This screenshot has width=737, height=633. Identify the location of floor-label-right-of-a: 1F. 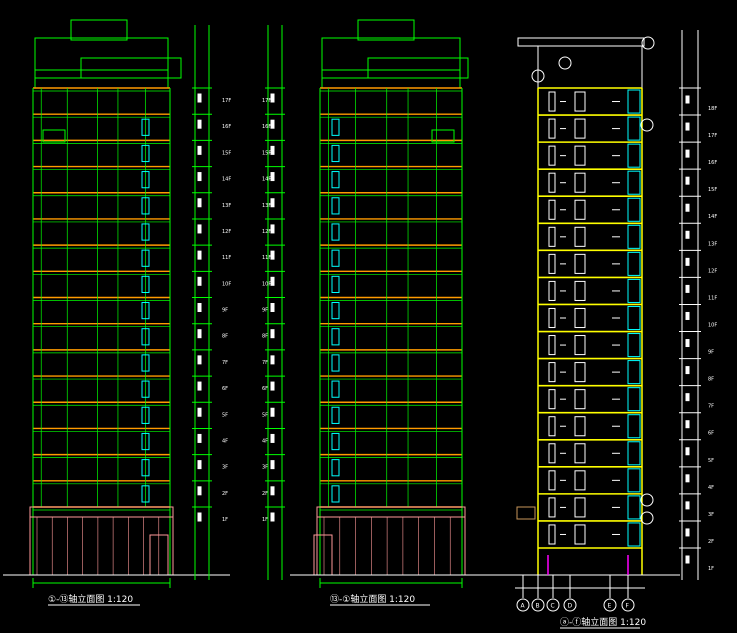
(225, 520).